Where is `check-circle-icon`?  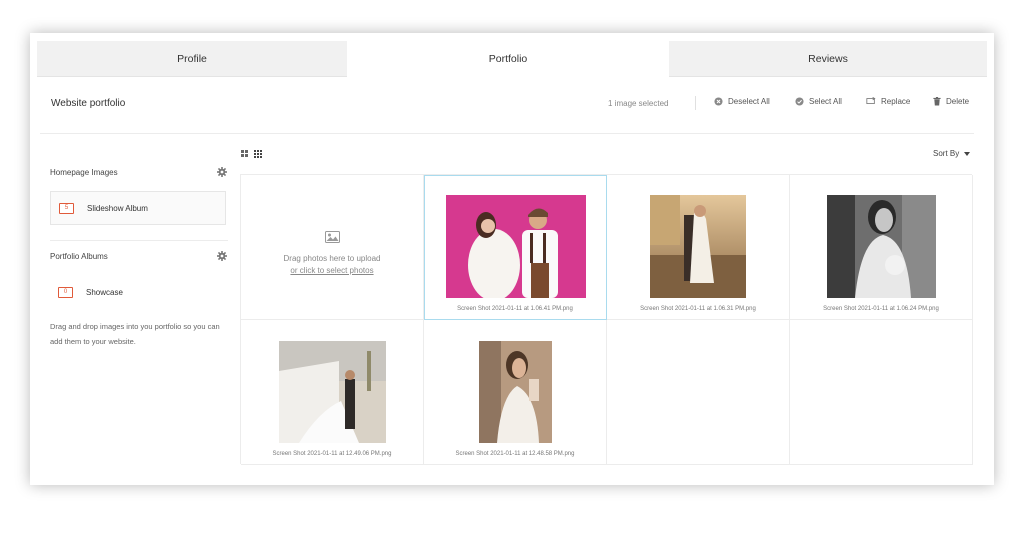
check-circle-icon is located at coordinates (799, 101).